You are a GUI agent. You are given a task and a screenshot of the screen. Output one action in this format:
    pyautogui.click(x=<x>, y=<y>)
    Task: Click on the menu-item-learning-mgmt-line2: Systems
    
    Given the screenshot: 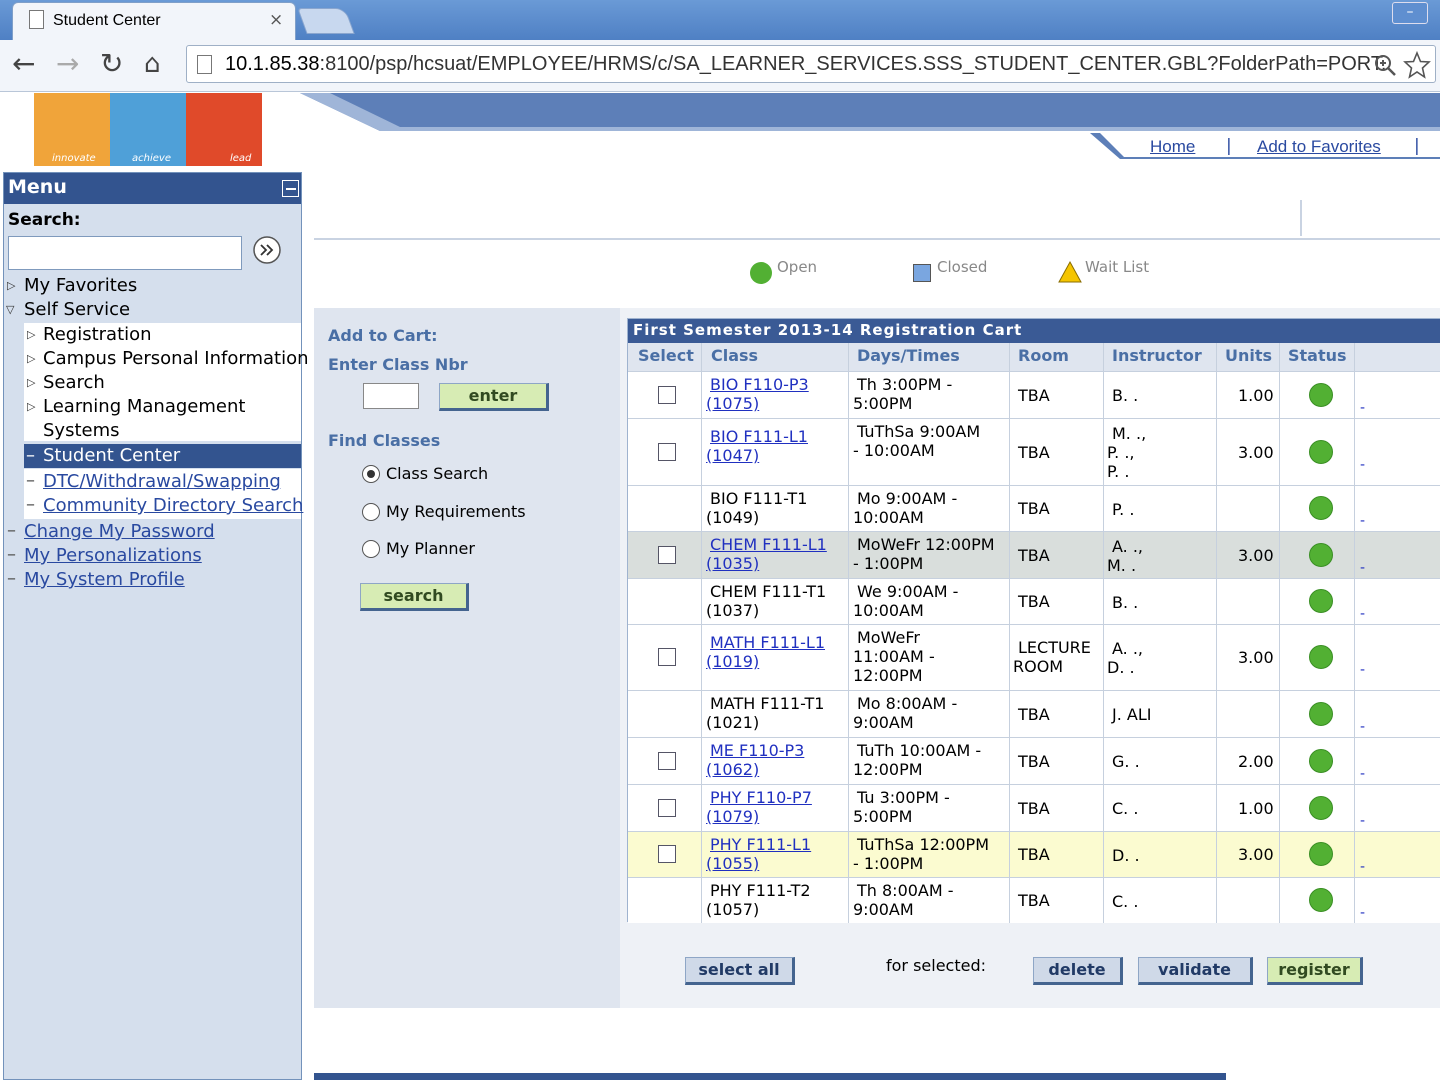 What is the action you would take?
    pyautogui.click(x=81, y=430)
    